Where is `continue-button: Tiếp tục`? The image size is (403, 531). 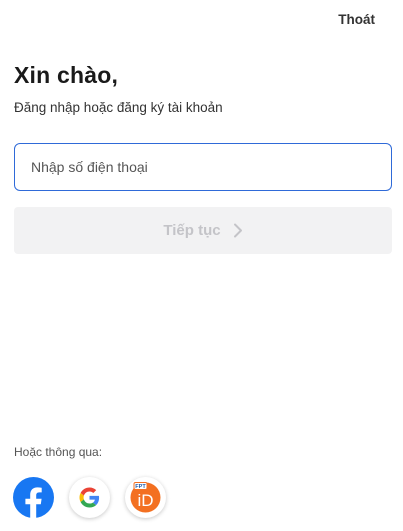
continue-button: Tiếp tục is located at coordinates (203, 230).